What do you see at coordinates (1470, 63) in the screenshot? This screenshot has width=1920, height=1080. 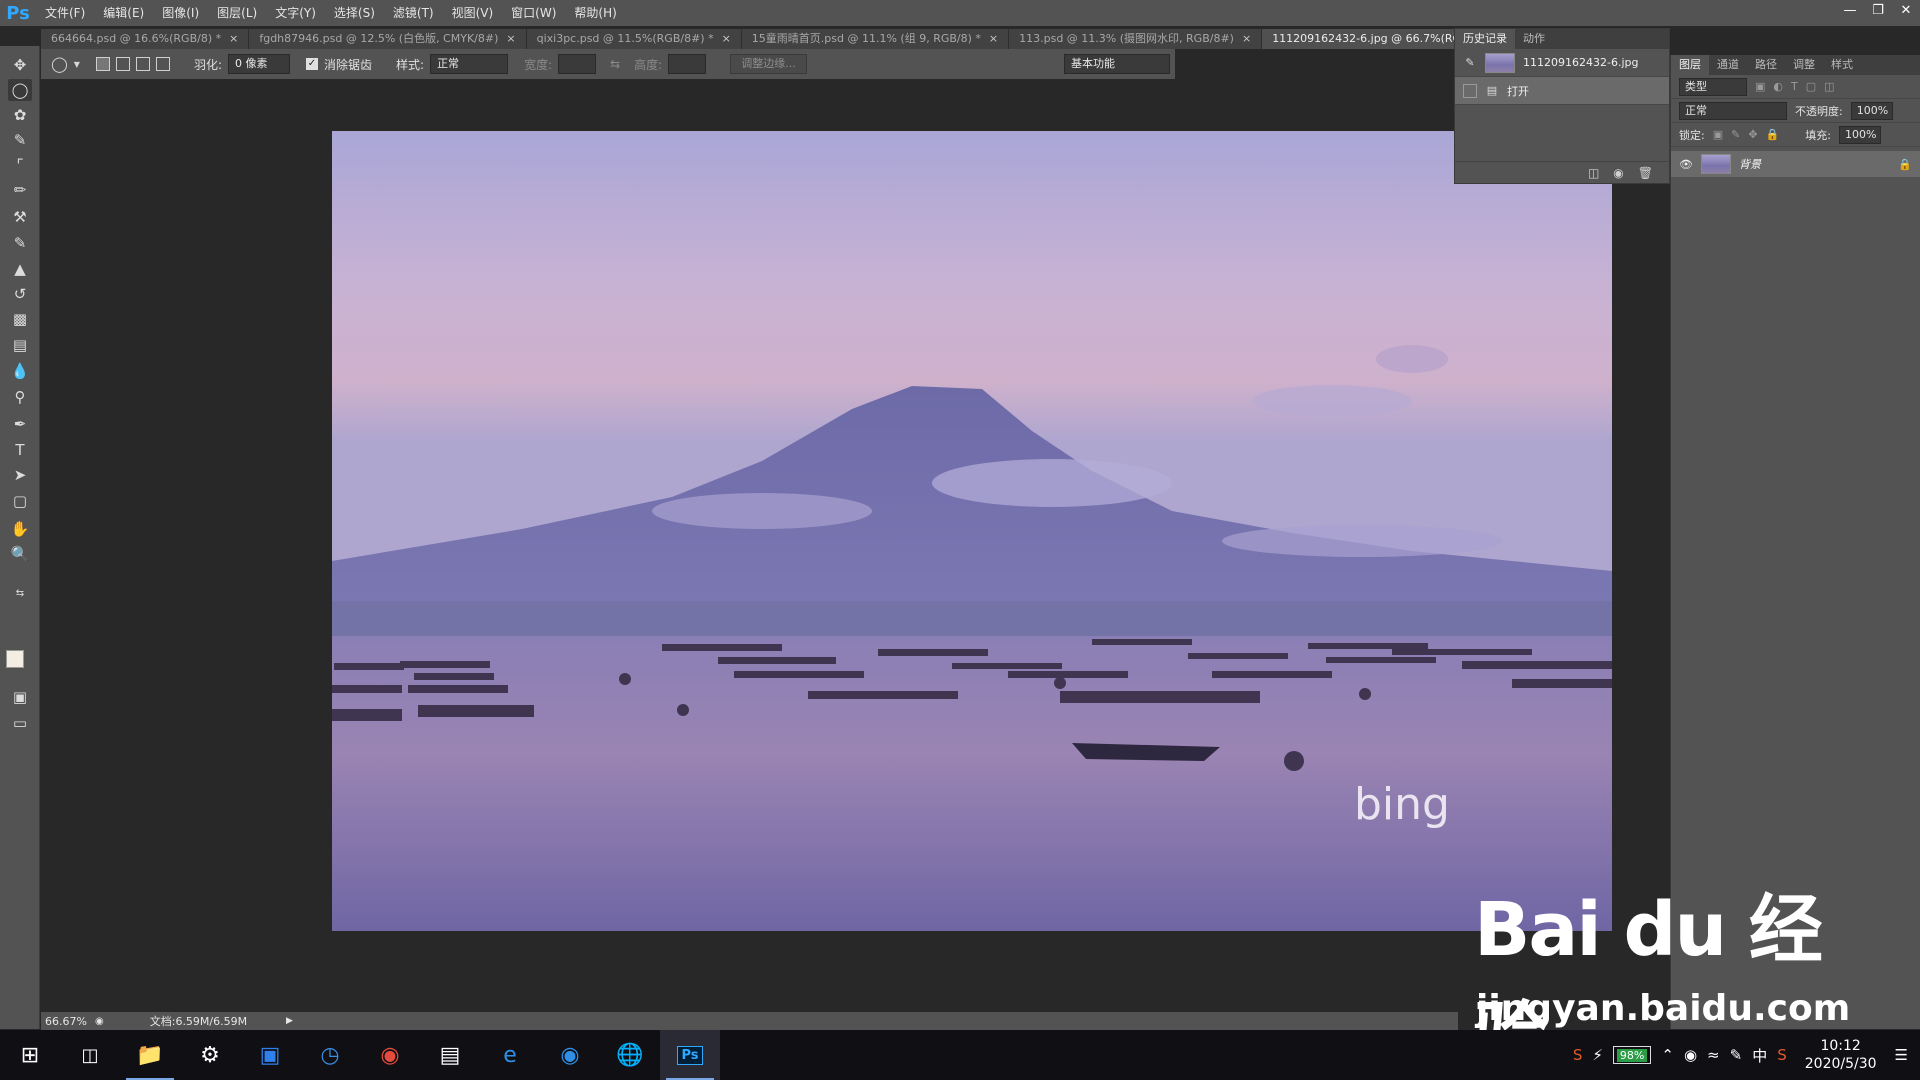 I see `history-brush-icon: ✎` at bounding box center [1470, 63].